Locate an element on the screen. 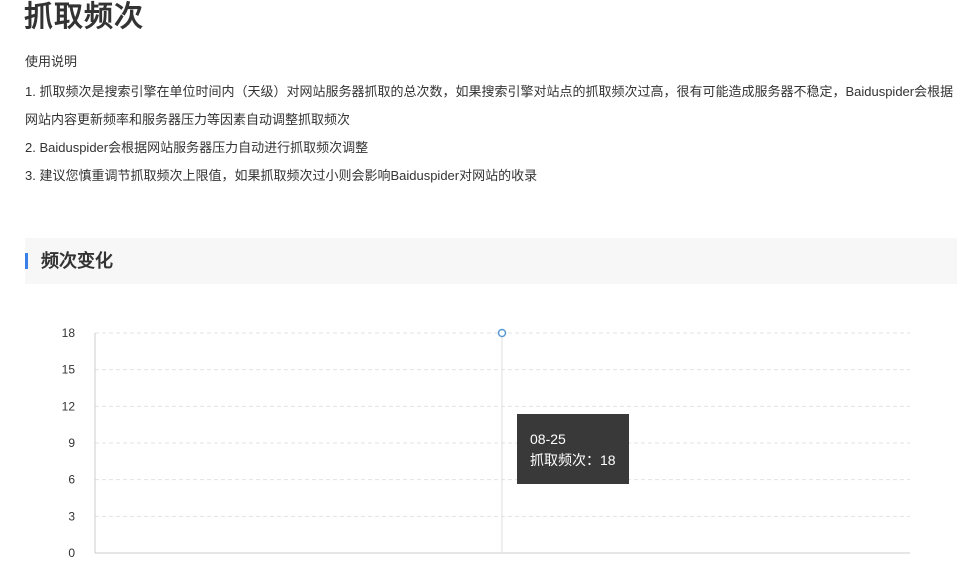 The image size is (957, 574). section-accent-bar is located at coordinates (26, 261).